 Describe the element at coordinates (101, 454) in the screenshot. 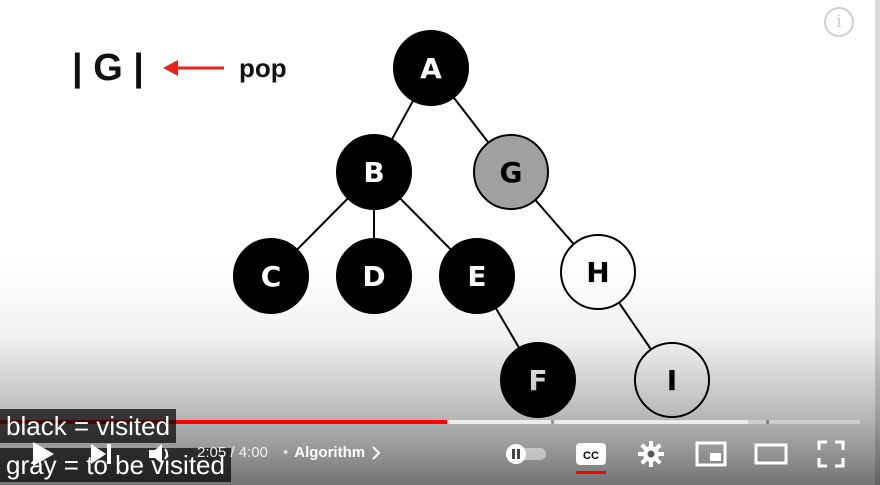

I see `next-icon` at that location.